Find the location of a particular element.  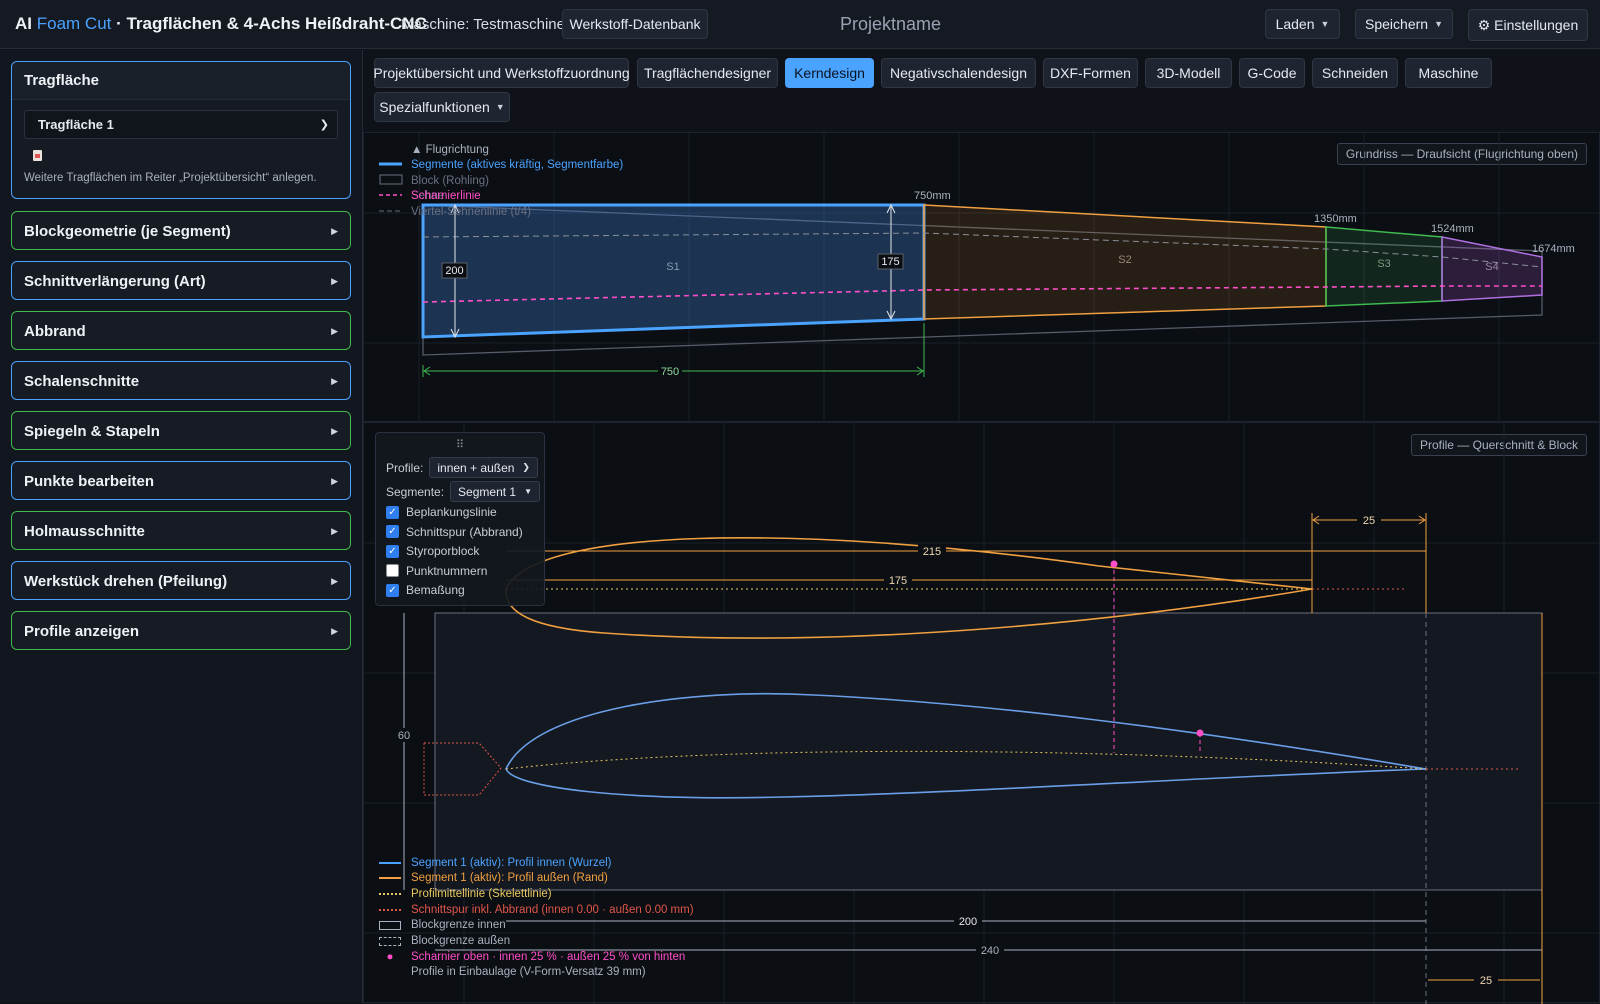

sidebar-panel: Punkte bearbeiten ▶ is located at coordinates (181, 480).